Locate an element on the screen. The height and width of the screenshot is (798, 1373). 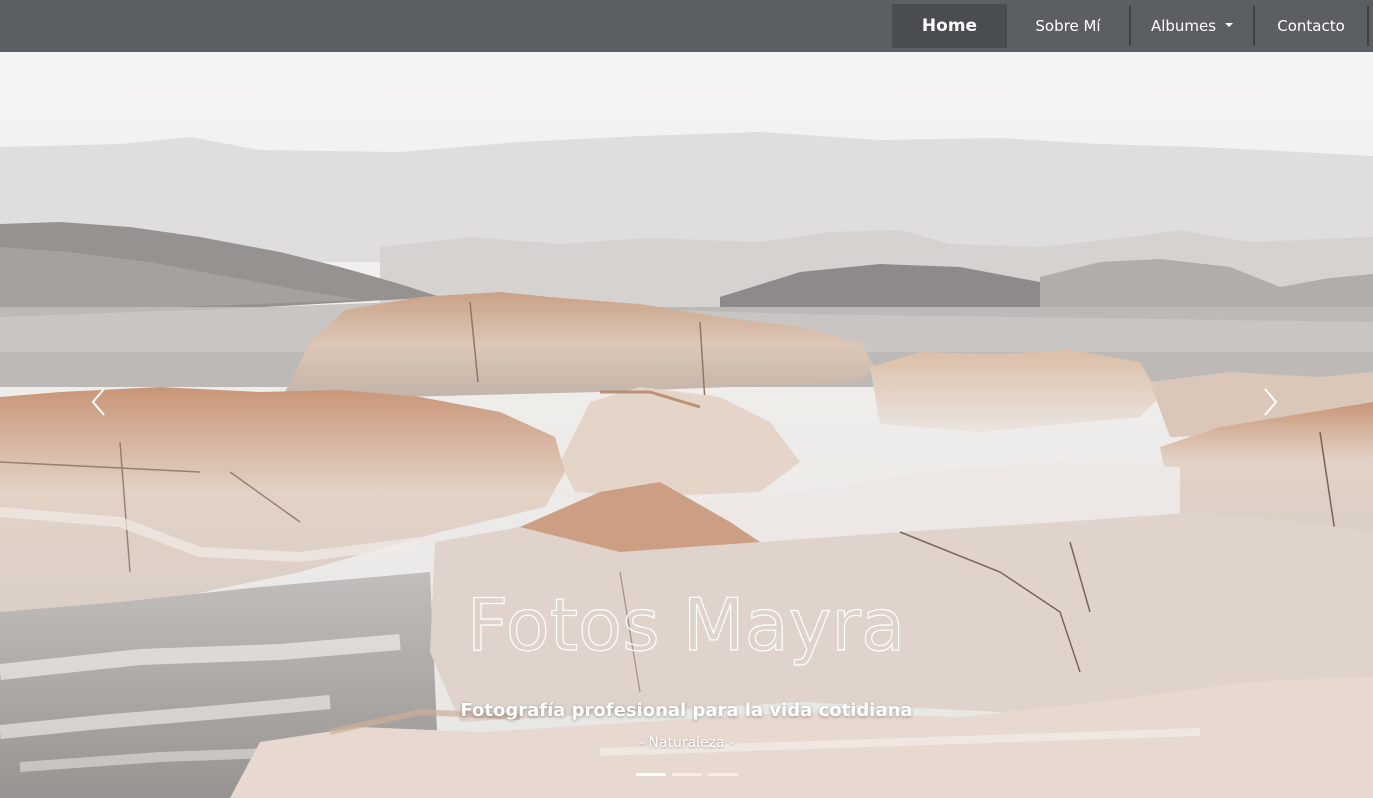
hero-category: - Naturaleza - is located at coordinates (686, 743).